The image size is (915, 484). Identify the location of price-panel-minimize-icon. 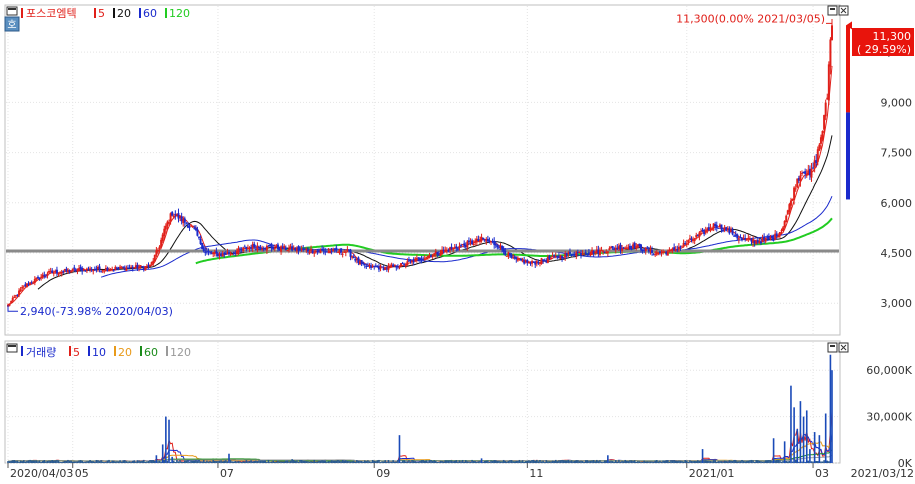
(832, 10).